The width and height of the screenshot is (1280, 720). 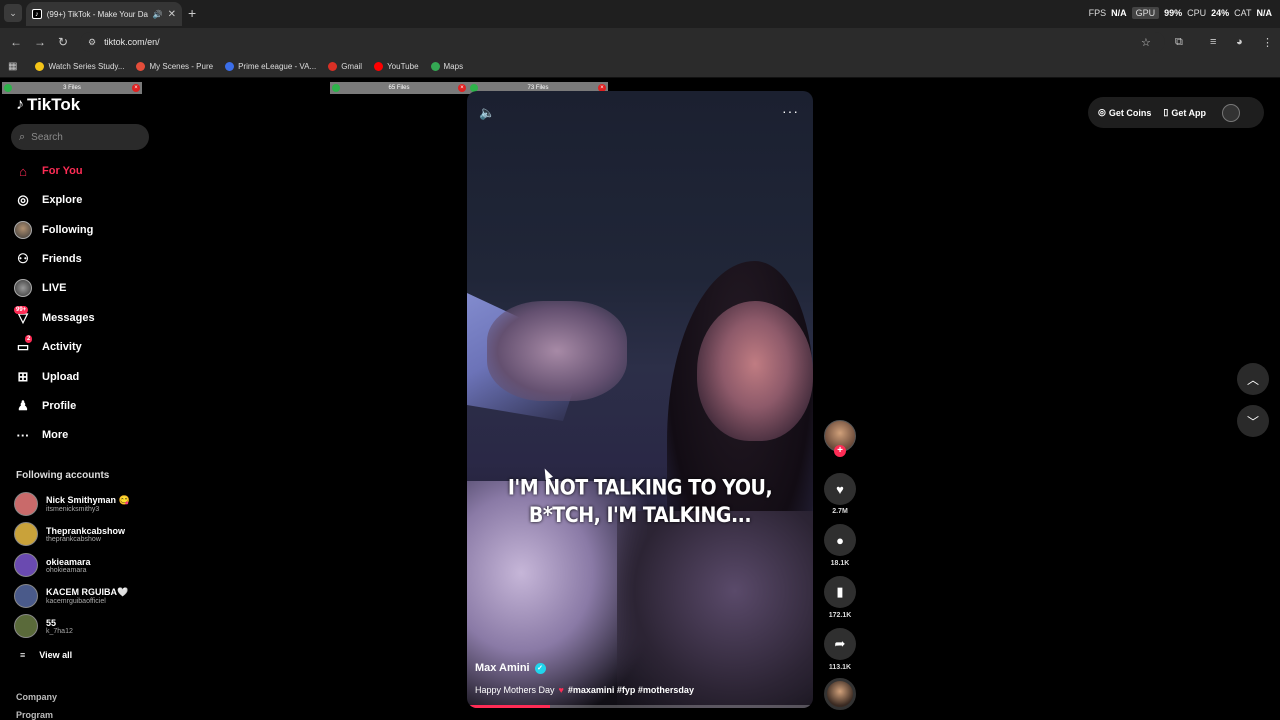 I want to click on account-handle: ohokieamara, so click(x=66, y=570).